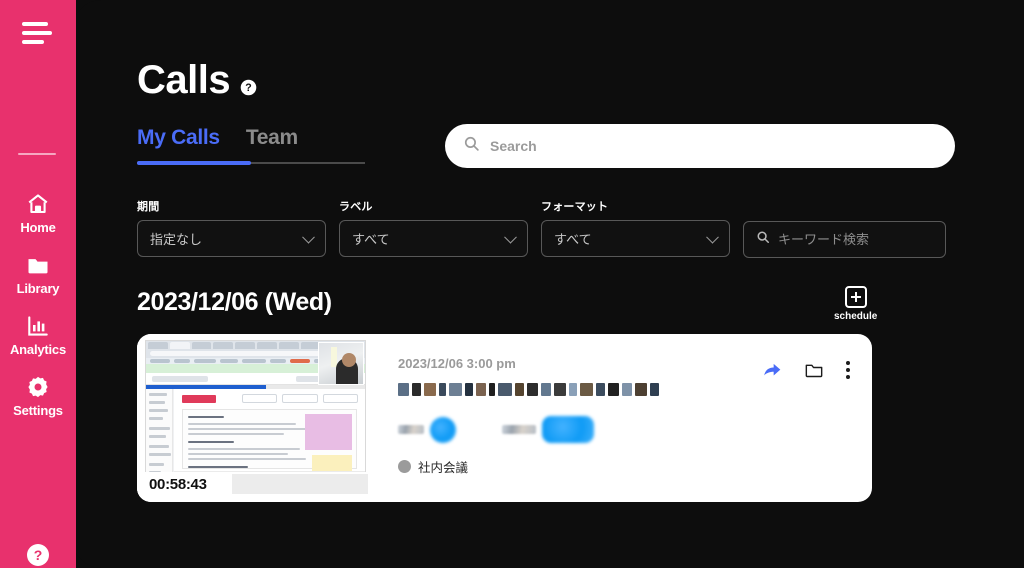 This screenshot has height=568, width=1024. Describe the element at coordinates (38, 227) in the screenshot. I see `sidebar-item-label: Home` at that location.